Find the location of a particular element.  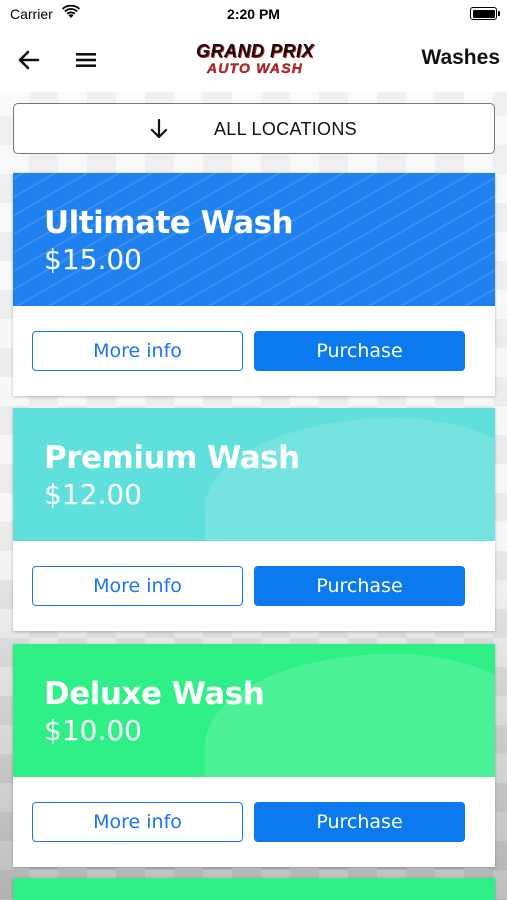

hamburger-menu-icon is located at coordinates (86, 60).